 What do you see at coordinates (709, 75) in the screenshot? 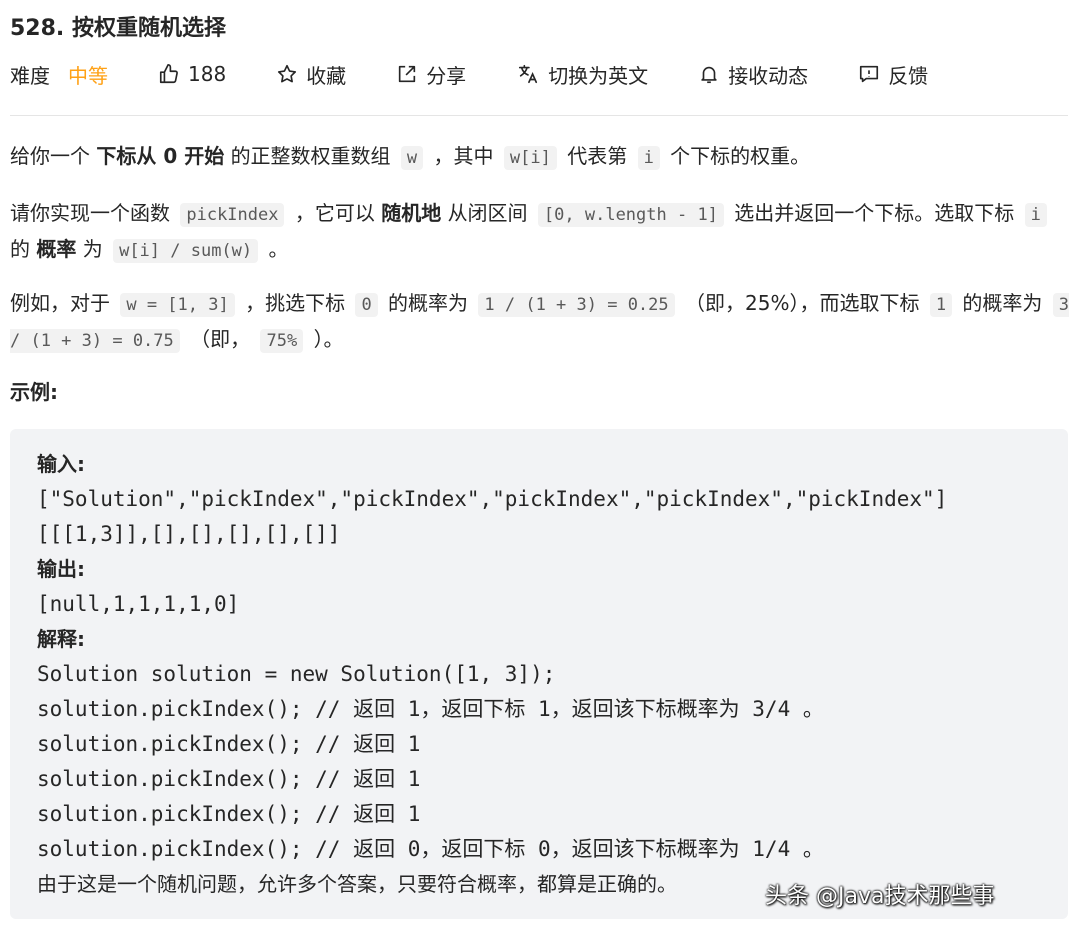
I see `bell-icon` at bounding box center [709, 75].